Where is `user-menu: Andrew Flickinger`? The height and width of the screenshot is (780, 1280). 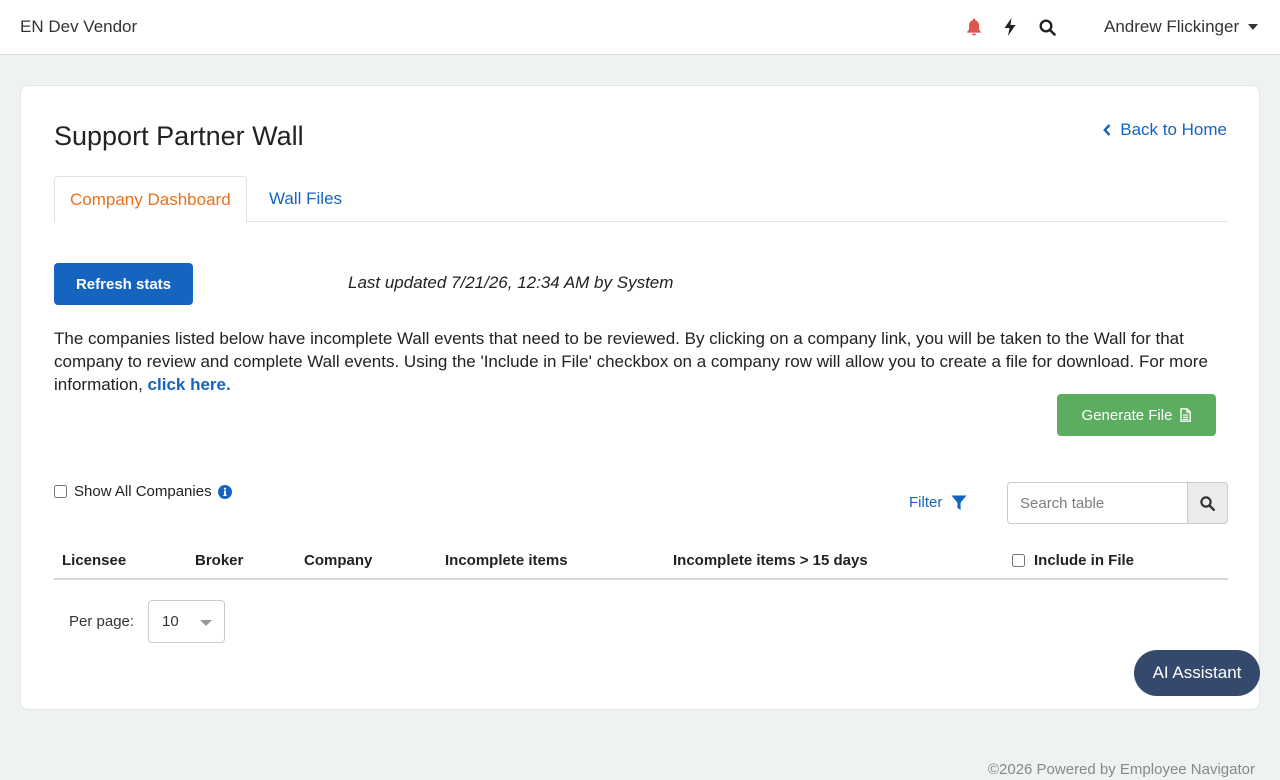 user-menu: Andrew Flickinger is located at coordinates (1181, 27).